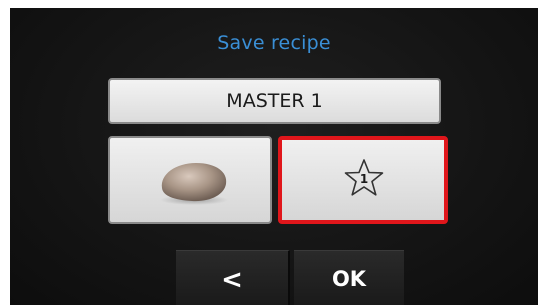  Describe the element at coordinates (194, 184) in the screenshot. I see `stone-icon` at that location.